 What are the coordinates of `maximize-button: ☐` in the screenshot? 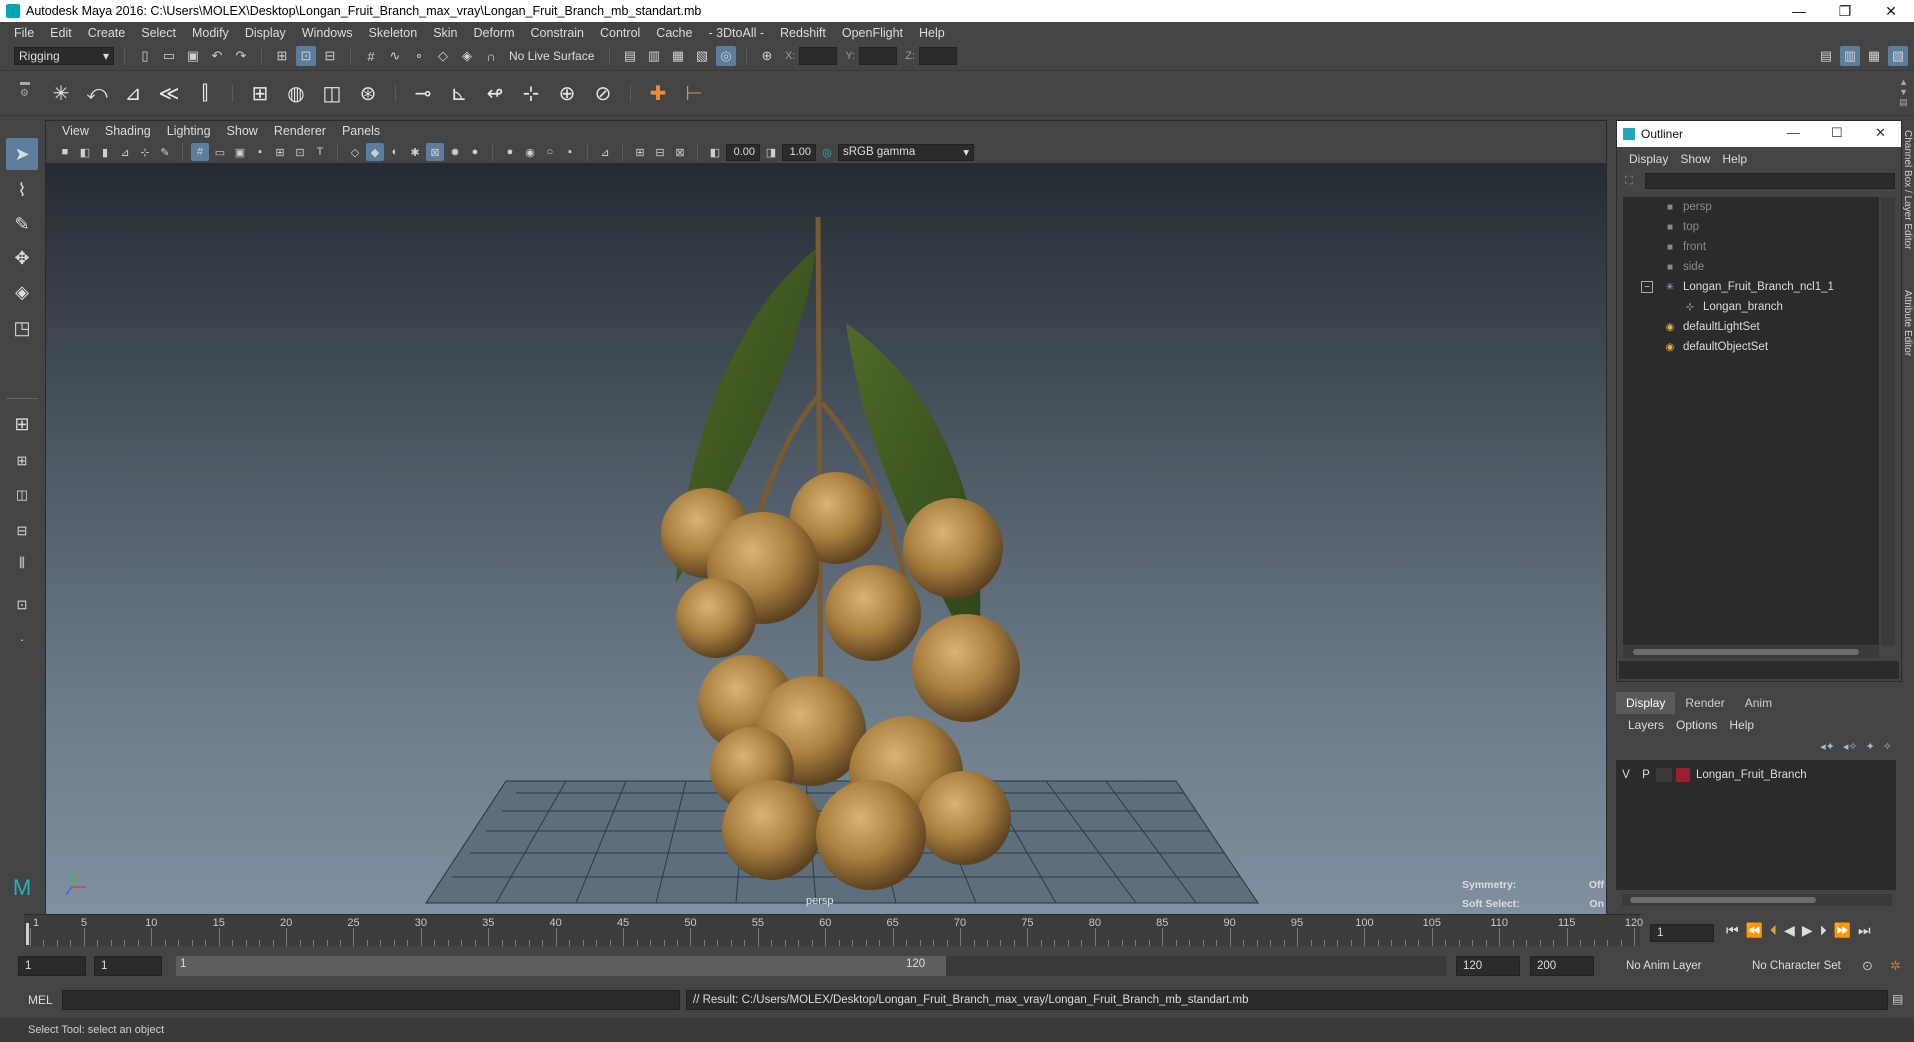 It's located at (1837, 133).